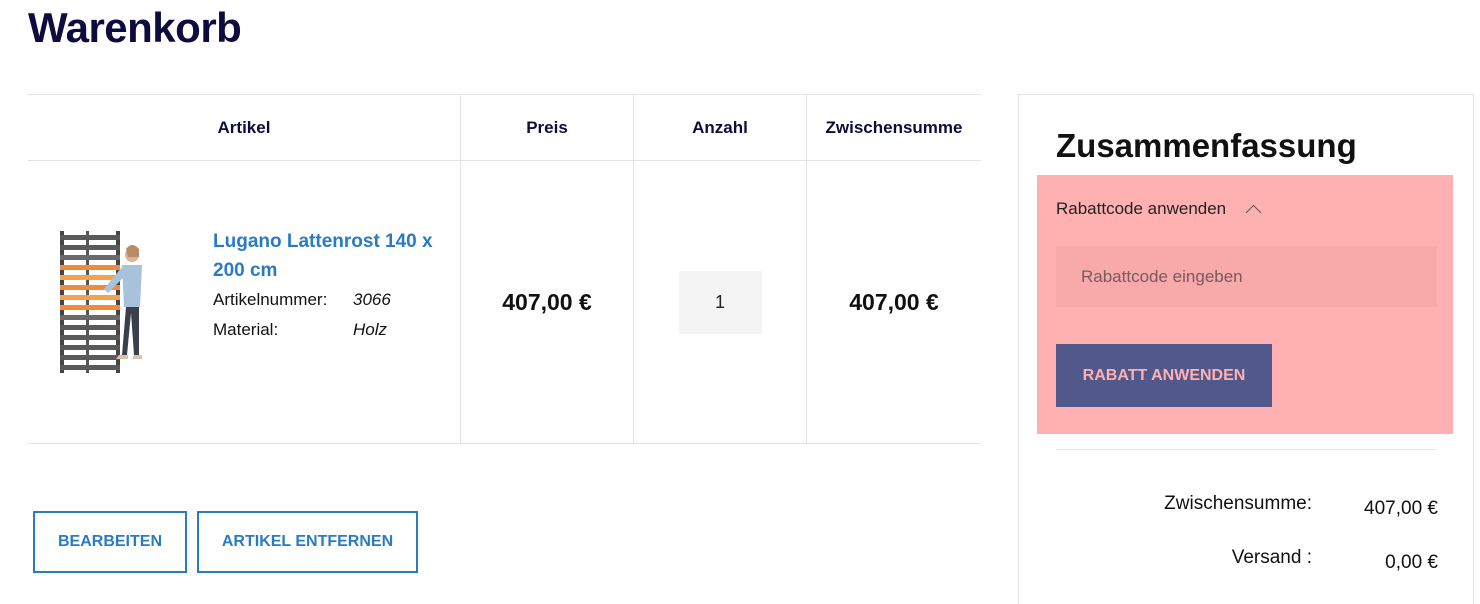 The image size is (1480, 604). What do you see at coordinates (1246, 276) in the screenshot?
I see `discount-code-input` at bounding box center [1246, 276].